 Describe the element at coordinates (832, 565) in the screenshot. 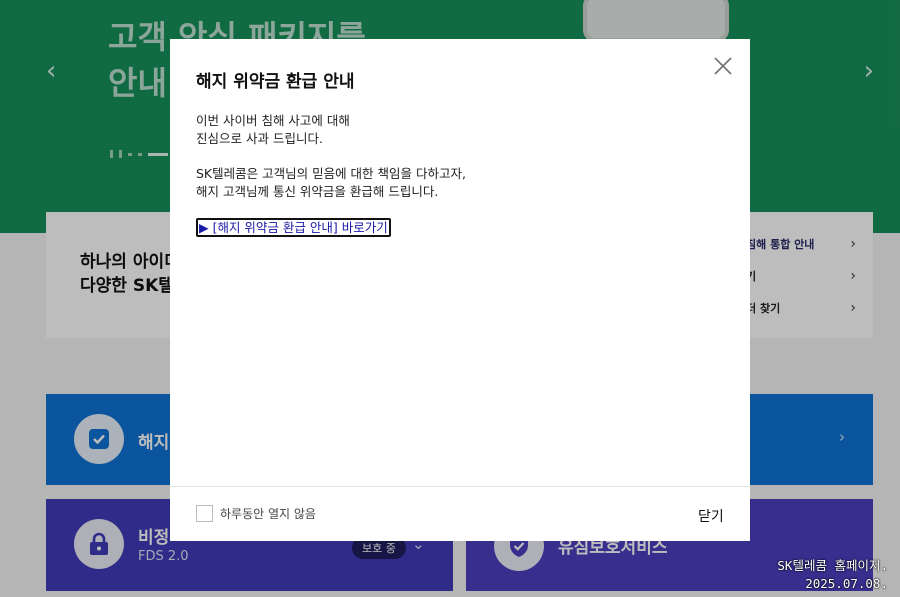

I see `watermark-source: SK텔레콤 홈페이지.` at that location.